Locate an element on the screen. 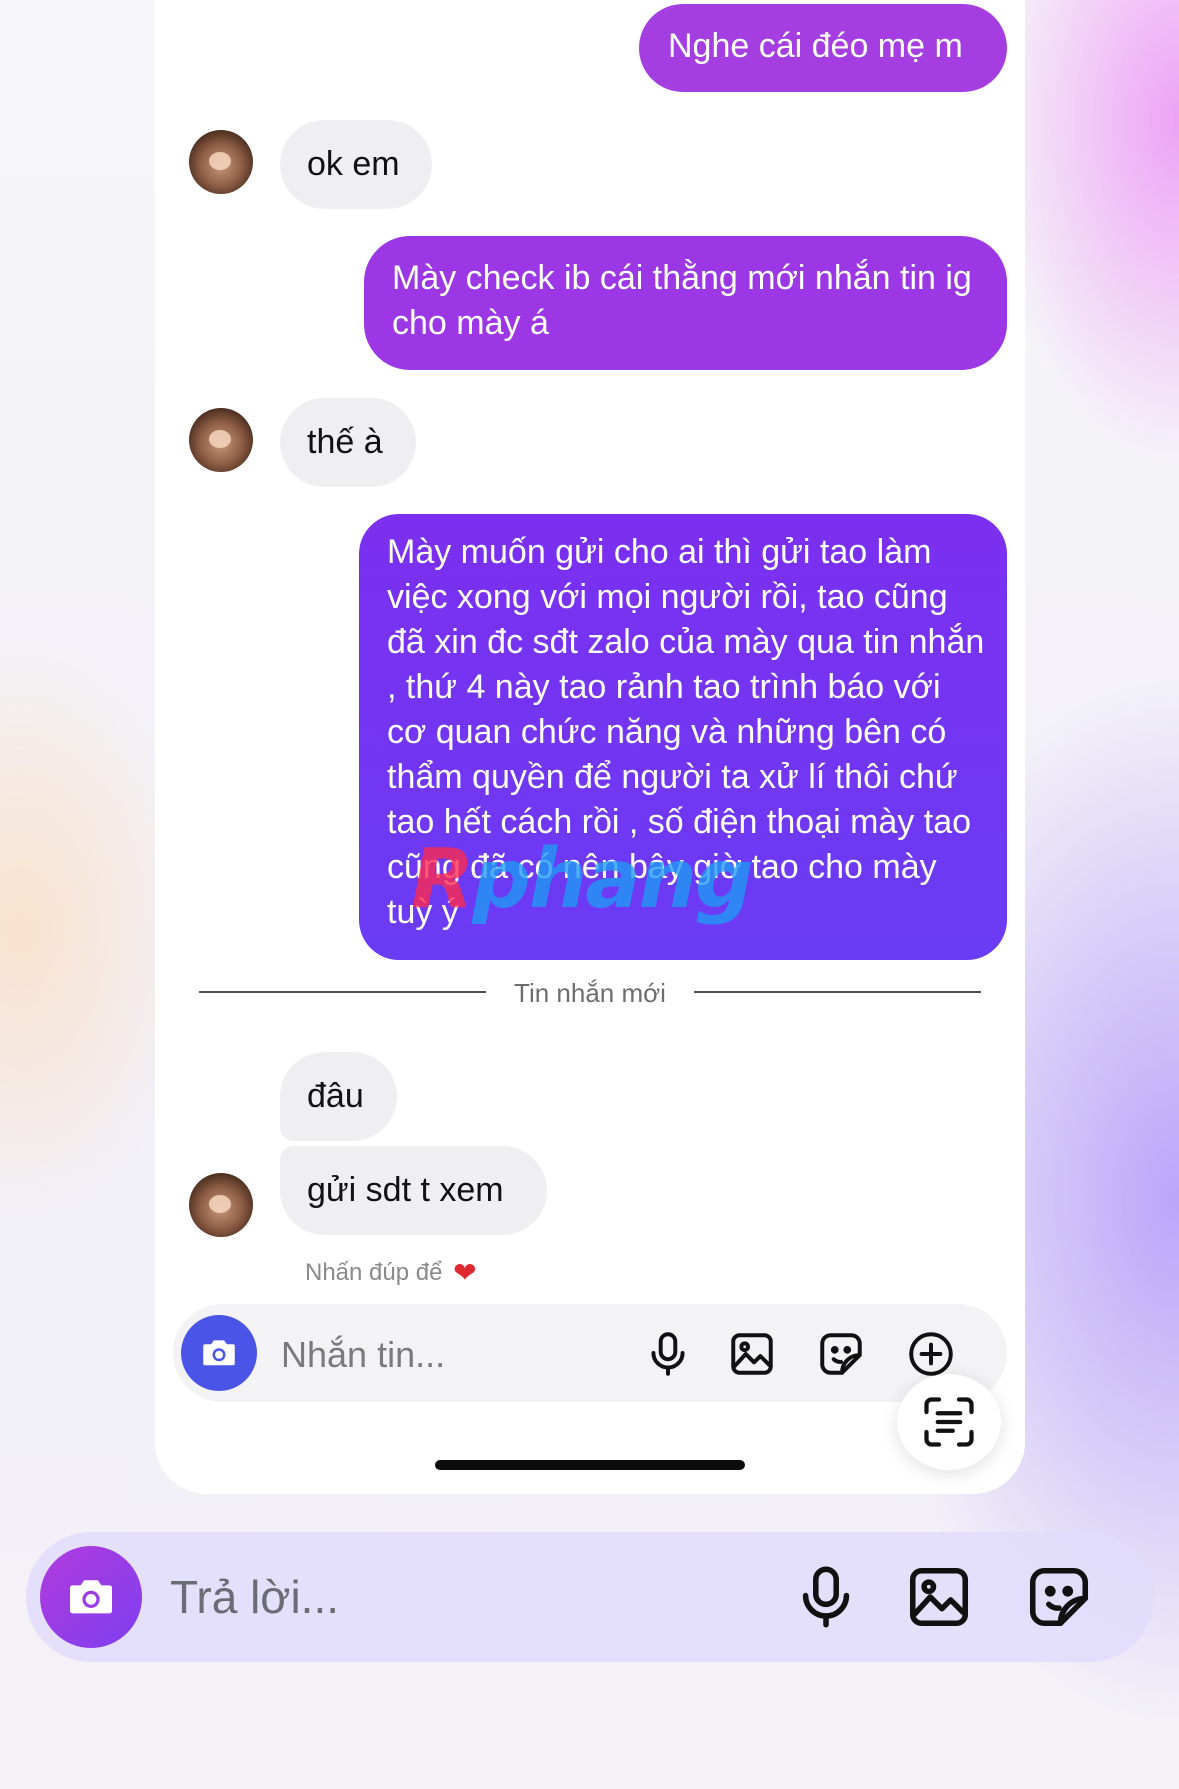 This screenshot has width=1179, height=1789. home-indicator is located at coordinates (590, 1465).